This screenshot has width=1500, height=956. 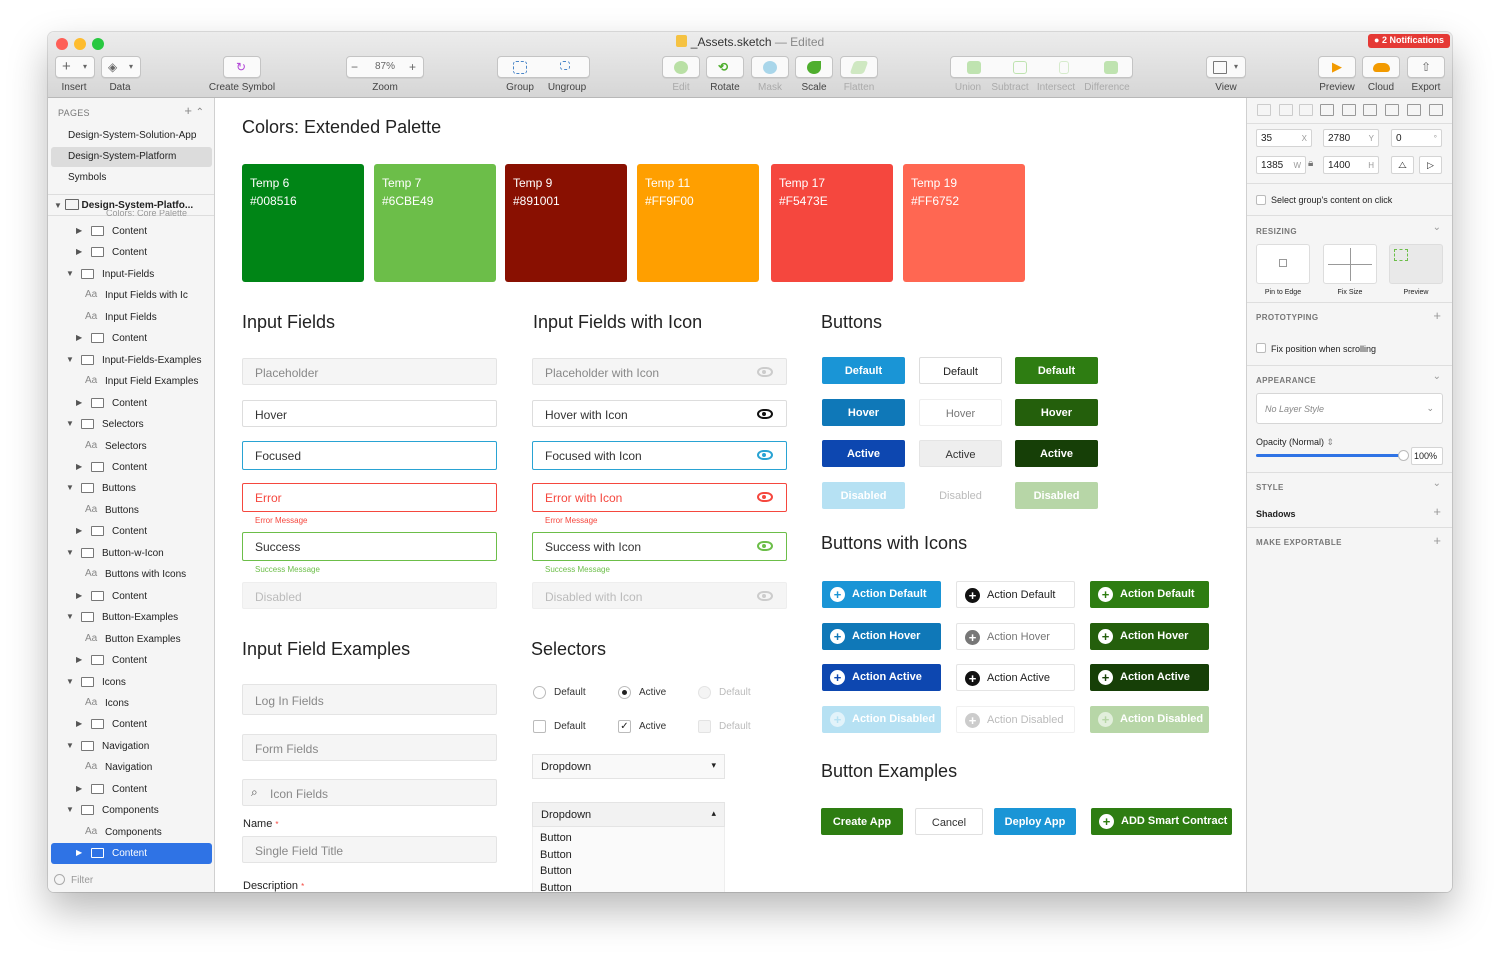 I want to click on layer-row: Aa Buttons with Icons, so click(x=131, y=574).